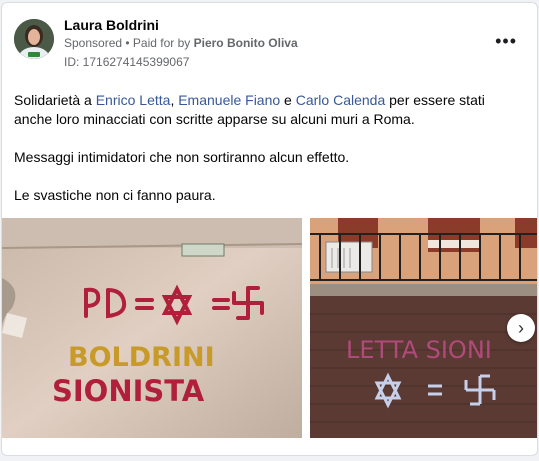 This screenshot has width=539, height=461. What do you see at coordinates (229, 100) in the screenshot?
I see `link-emanuele-fiano: Emanuele Fiano` at bounding box center [229, 100].